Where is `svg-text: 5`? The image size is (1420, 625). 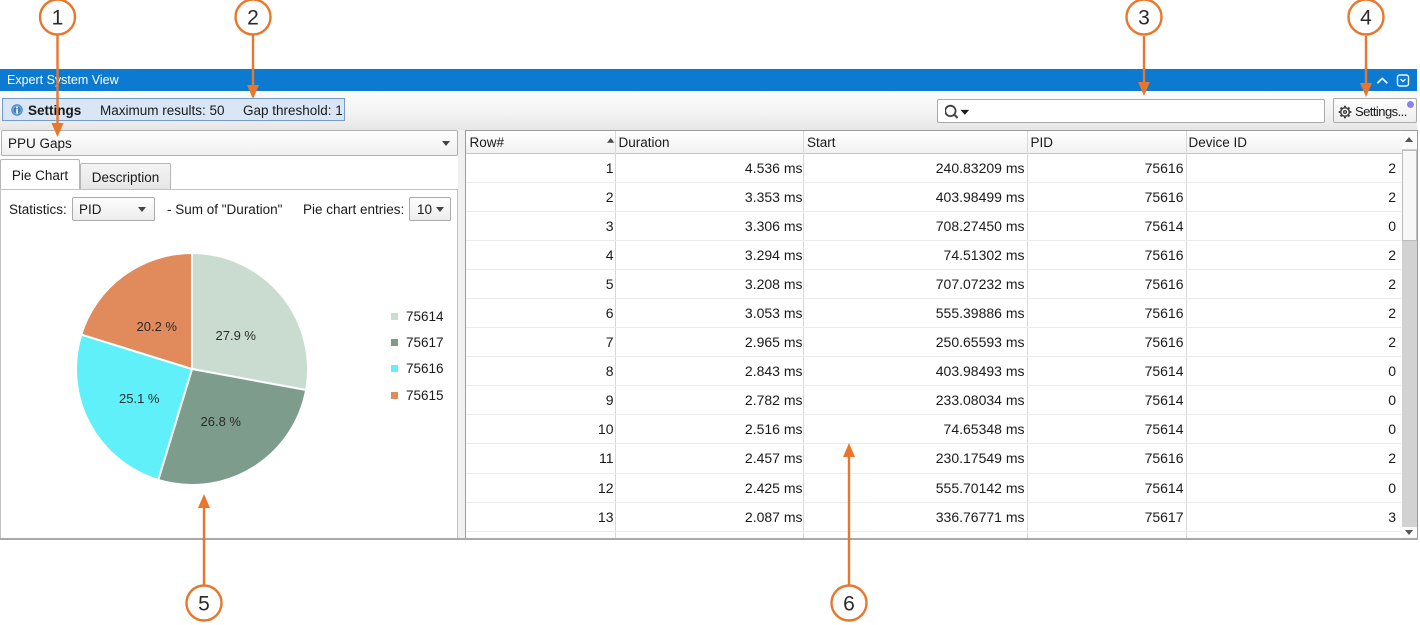 svg-text: 5 is located at coordinates (204, 604).